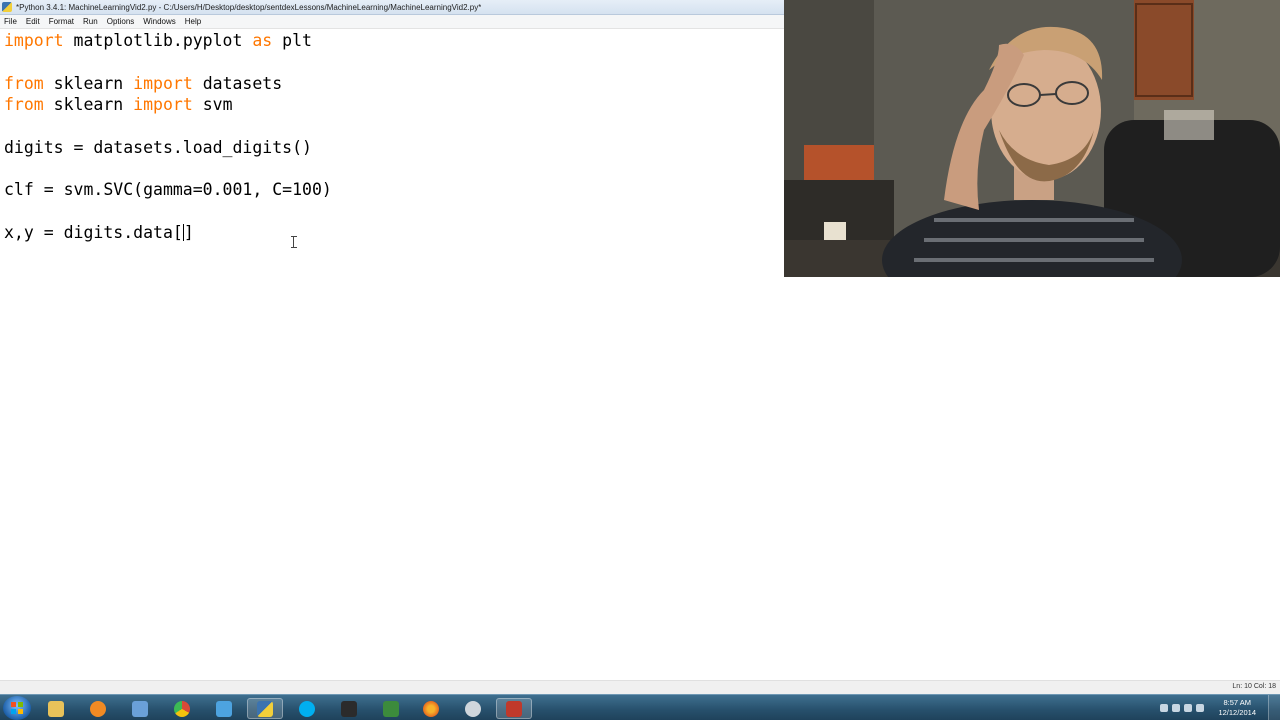 The width and height of the screenshot is (1280, 720). I want to click on terminal-icon, so click(391, 708).